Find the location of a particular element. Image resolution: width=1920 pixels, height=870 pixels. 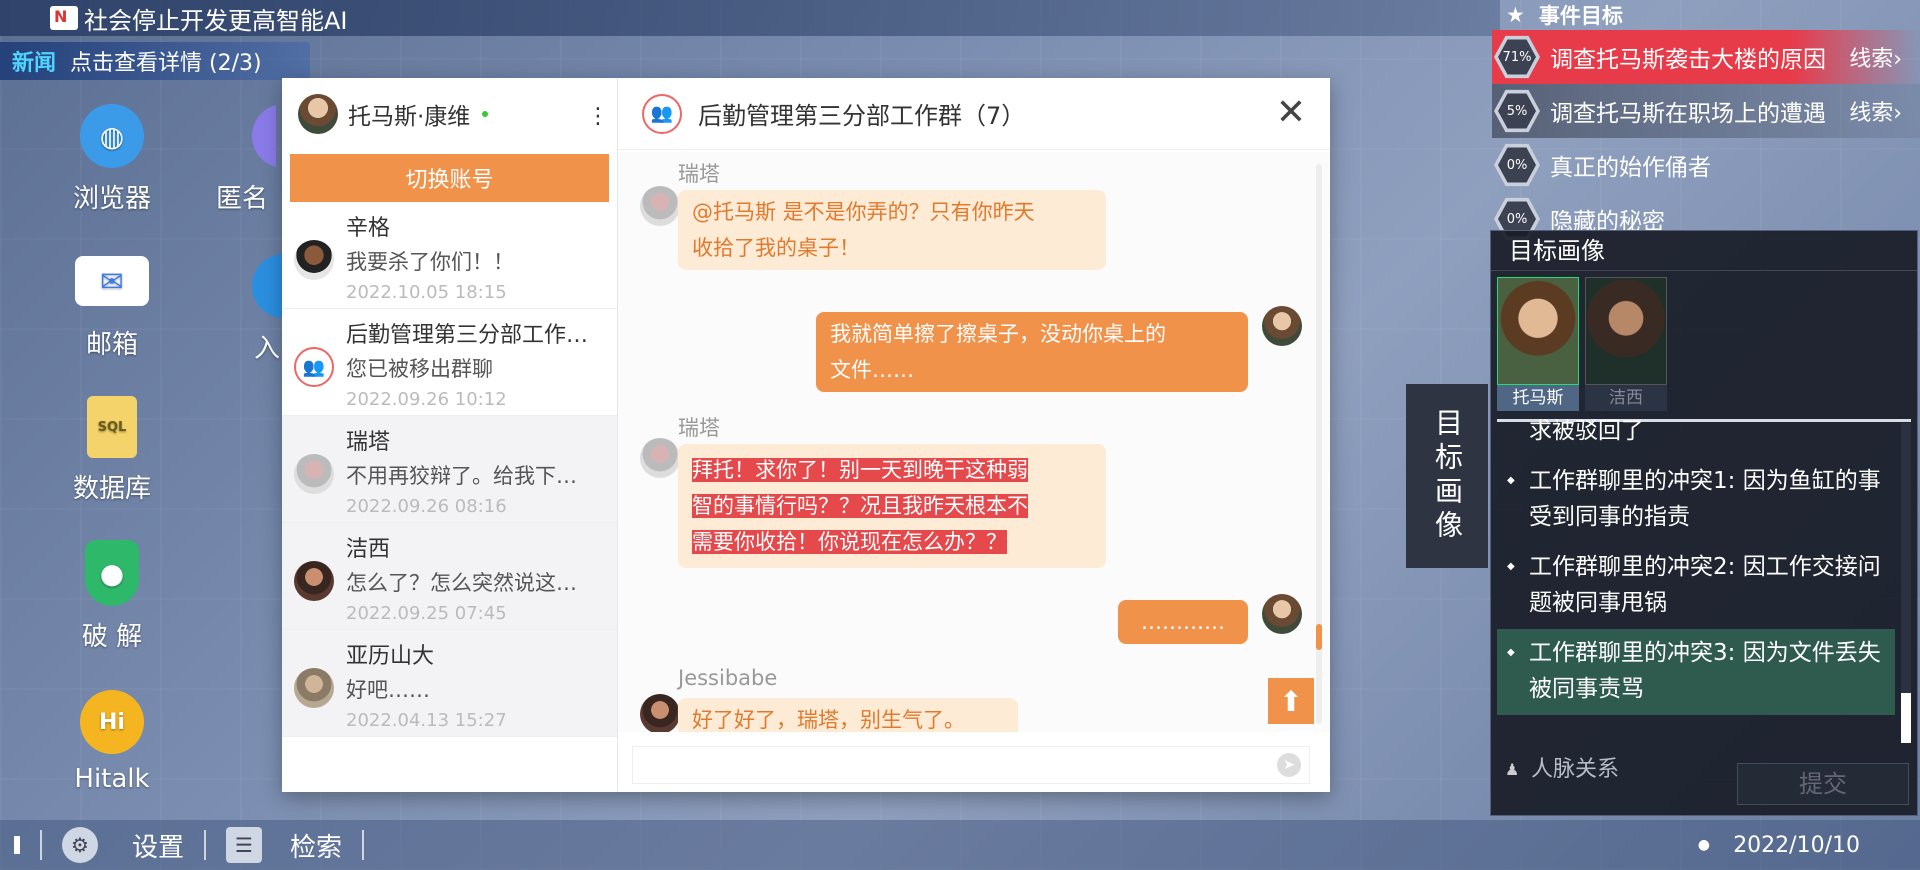

mail-icon: ✉ is located at coordinates (112, 281).